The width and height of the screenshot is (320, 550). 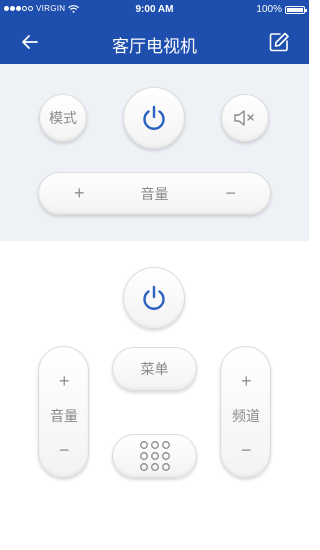 I want to click on channel-up-button: +, so click(x=246, y=381).